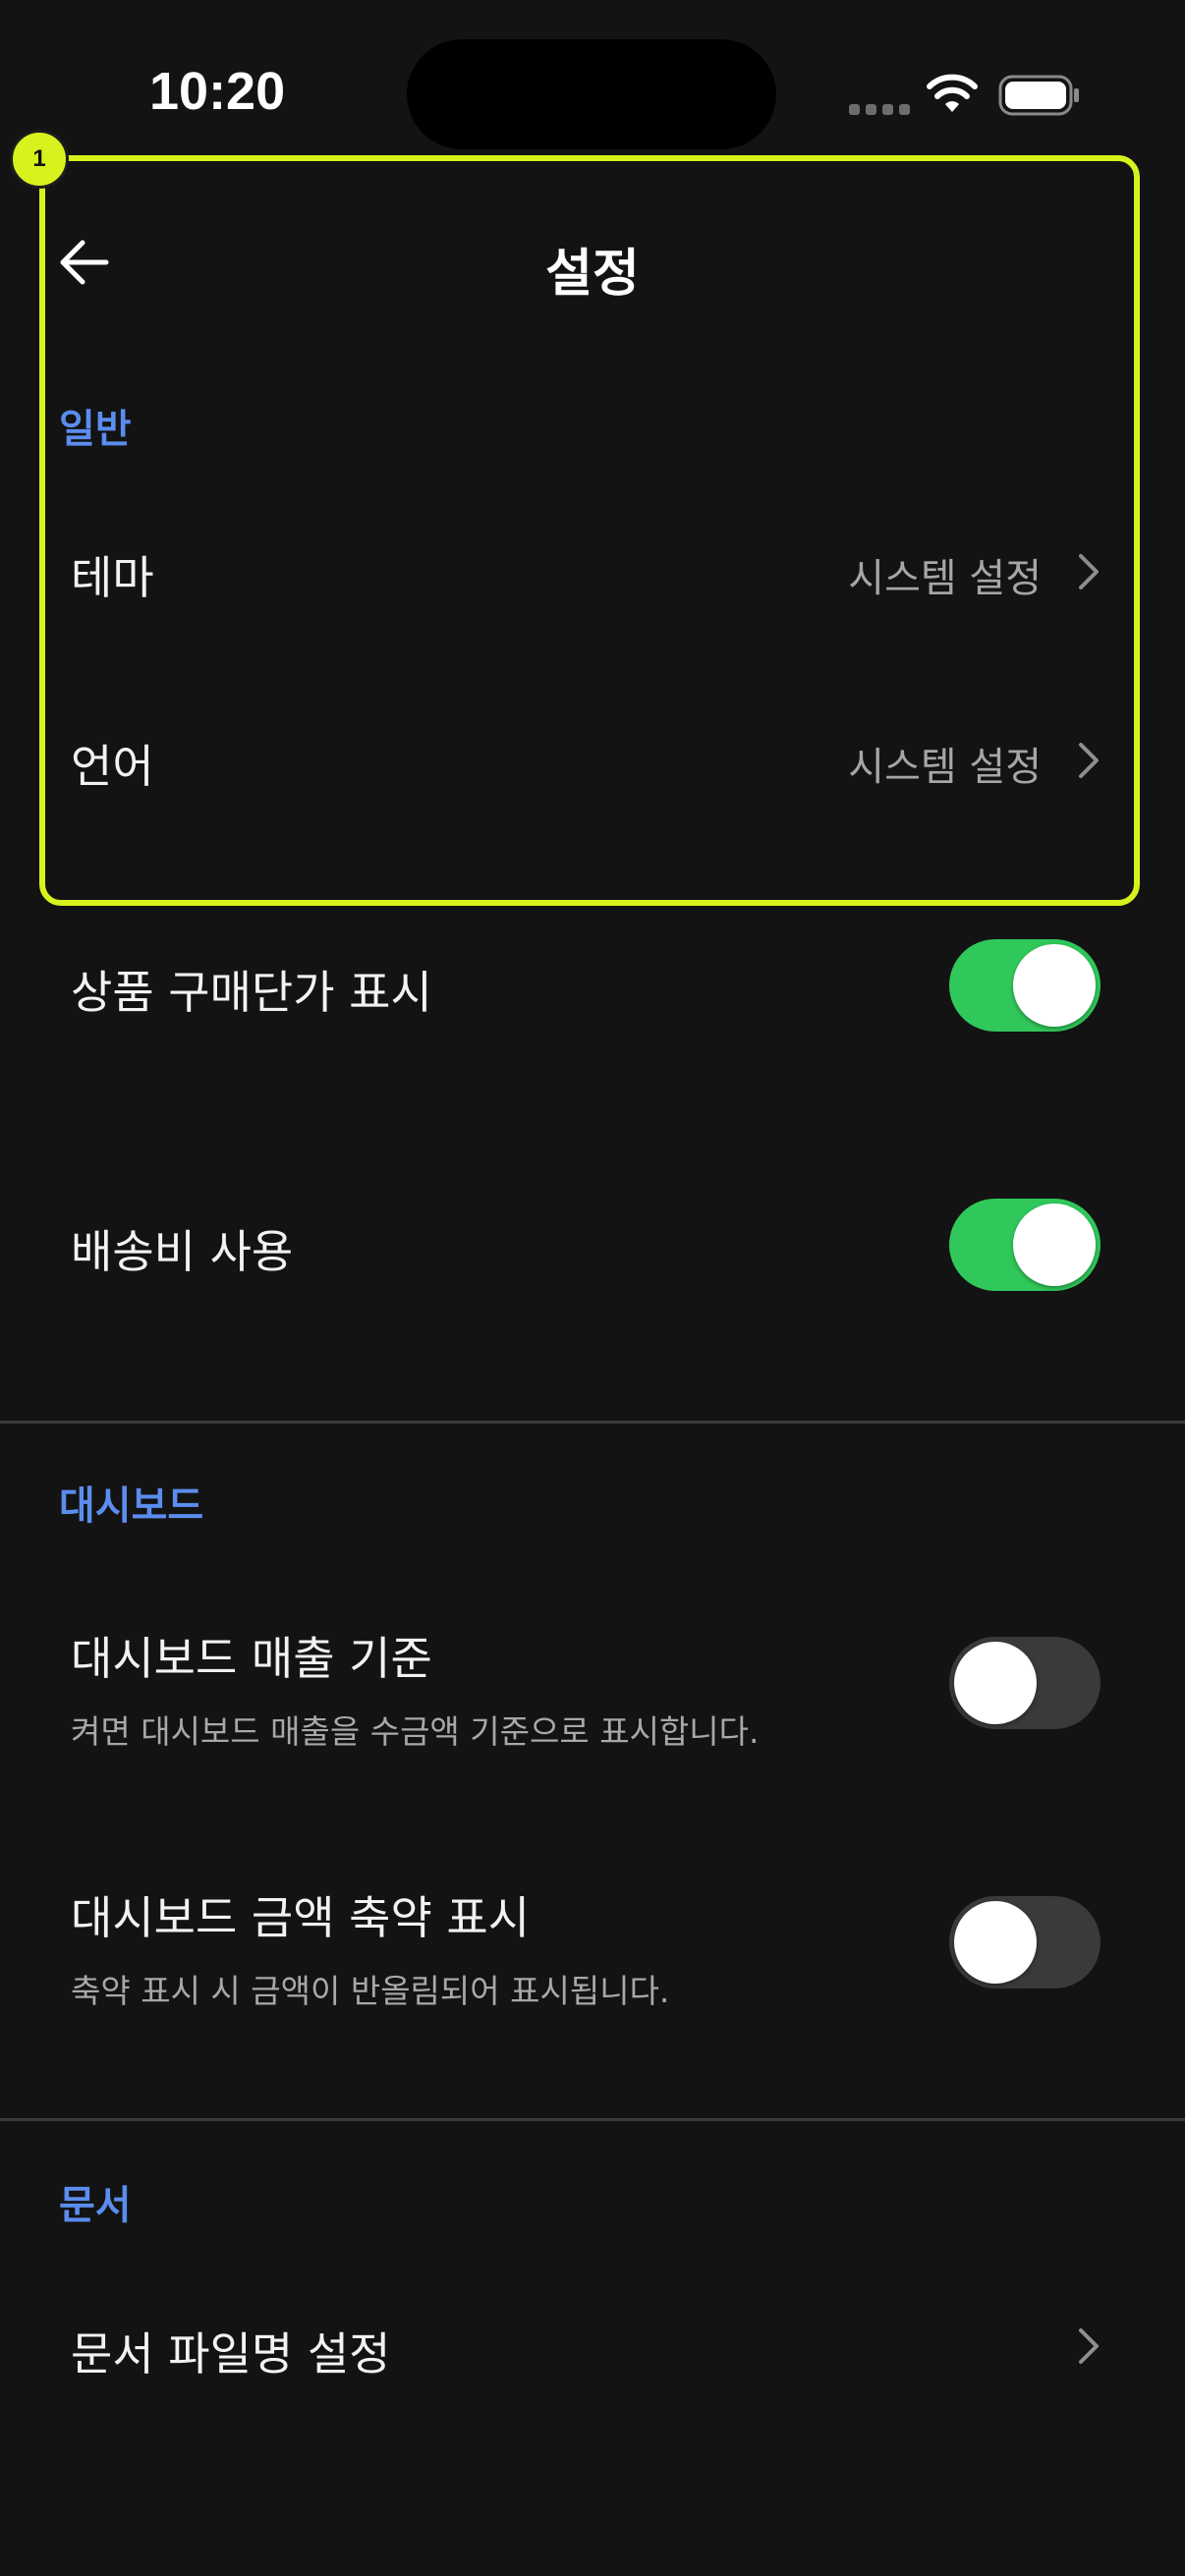  What do you see at coordinates (231, 2353) in the screenshot?
I see `document-filename-label: 문서 파일명 설정` at bounding box center [231, 2353].